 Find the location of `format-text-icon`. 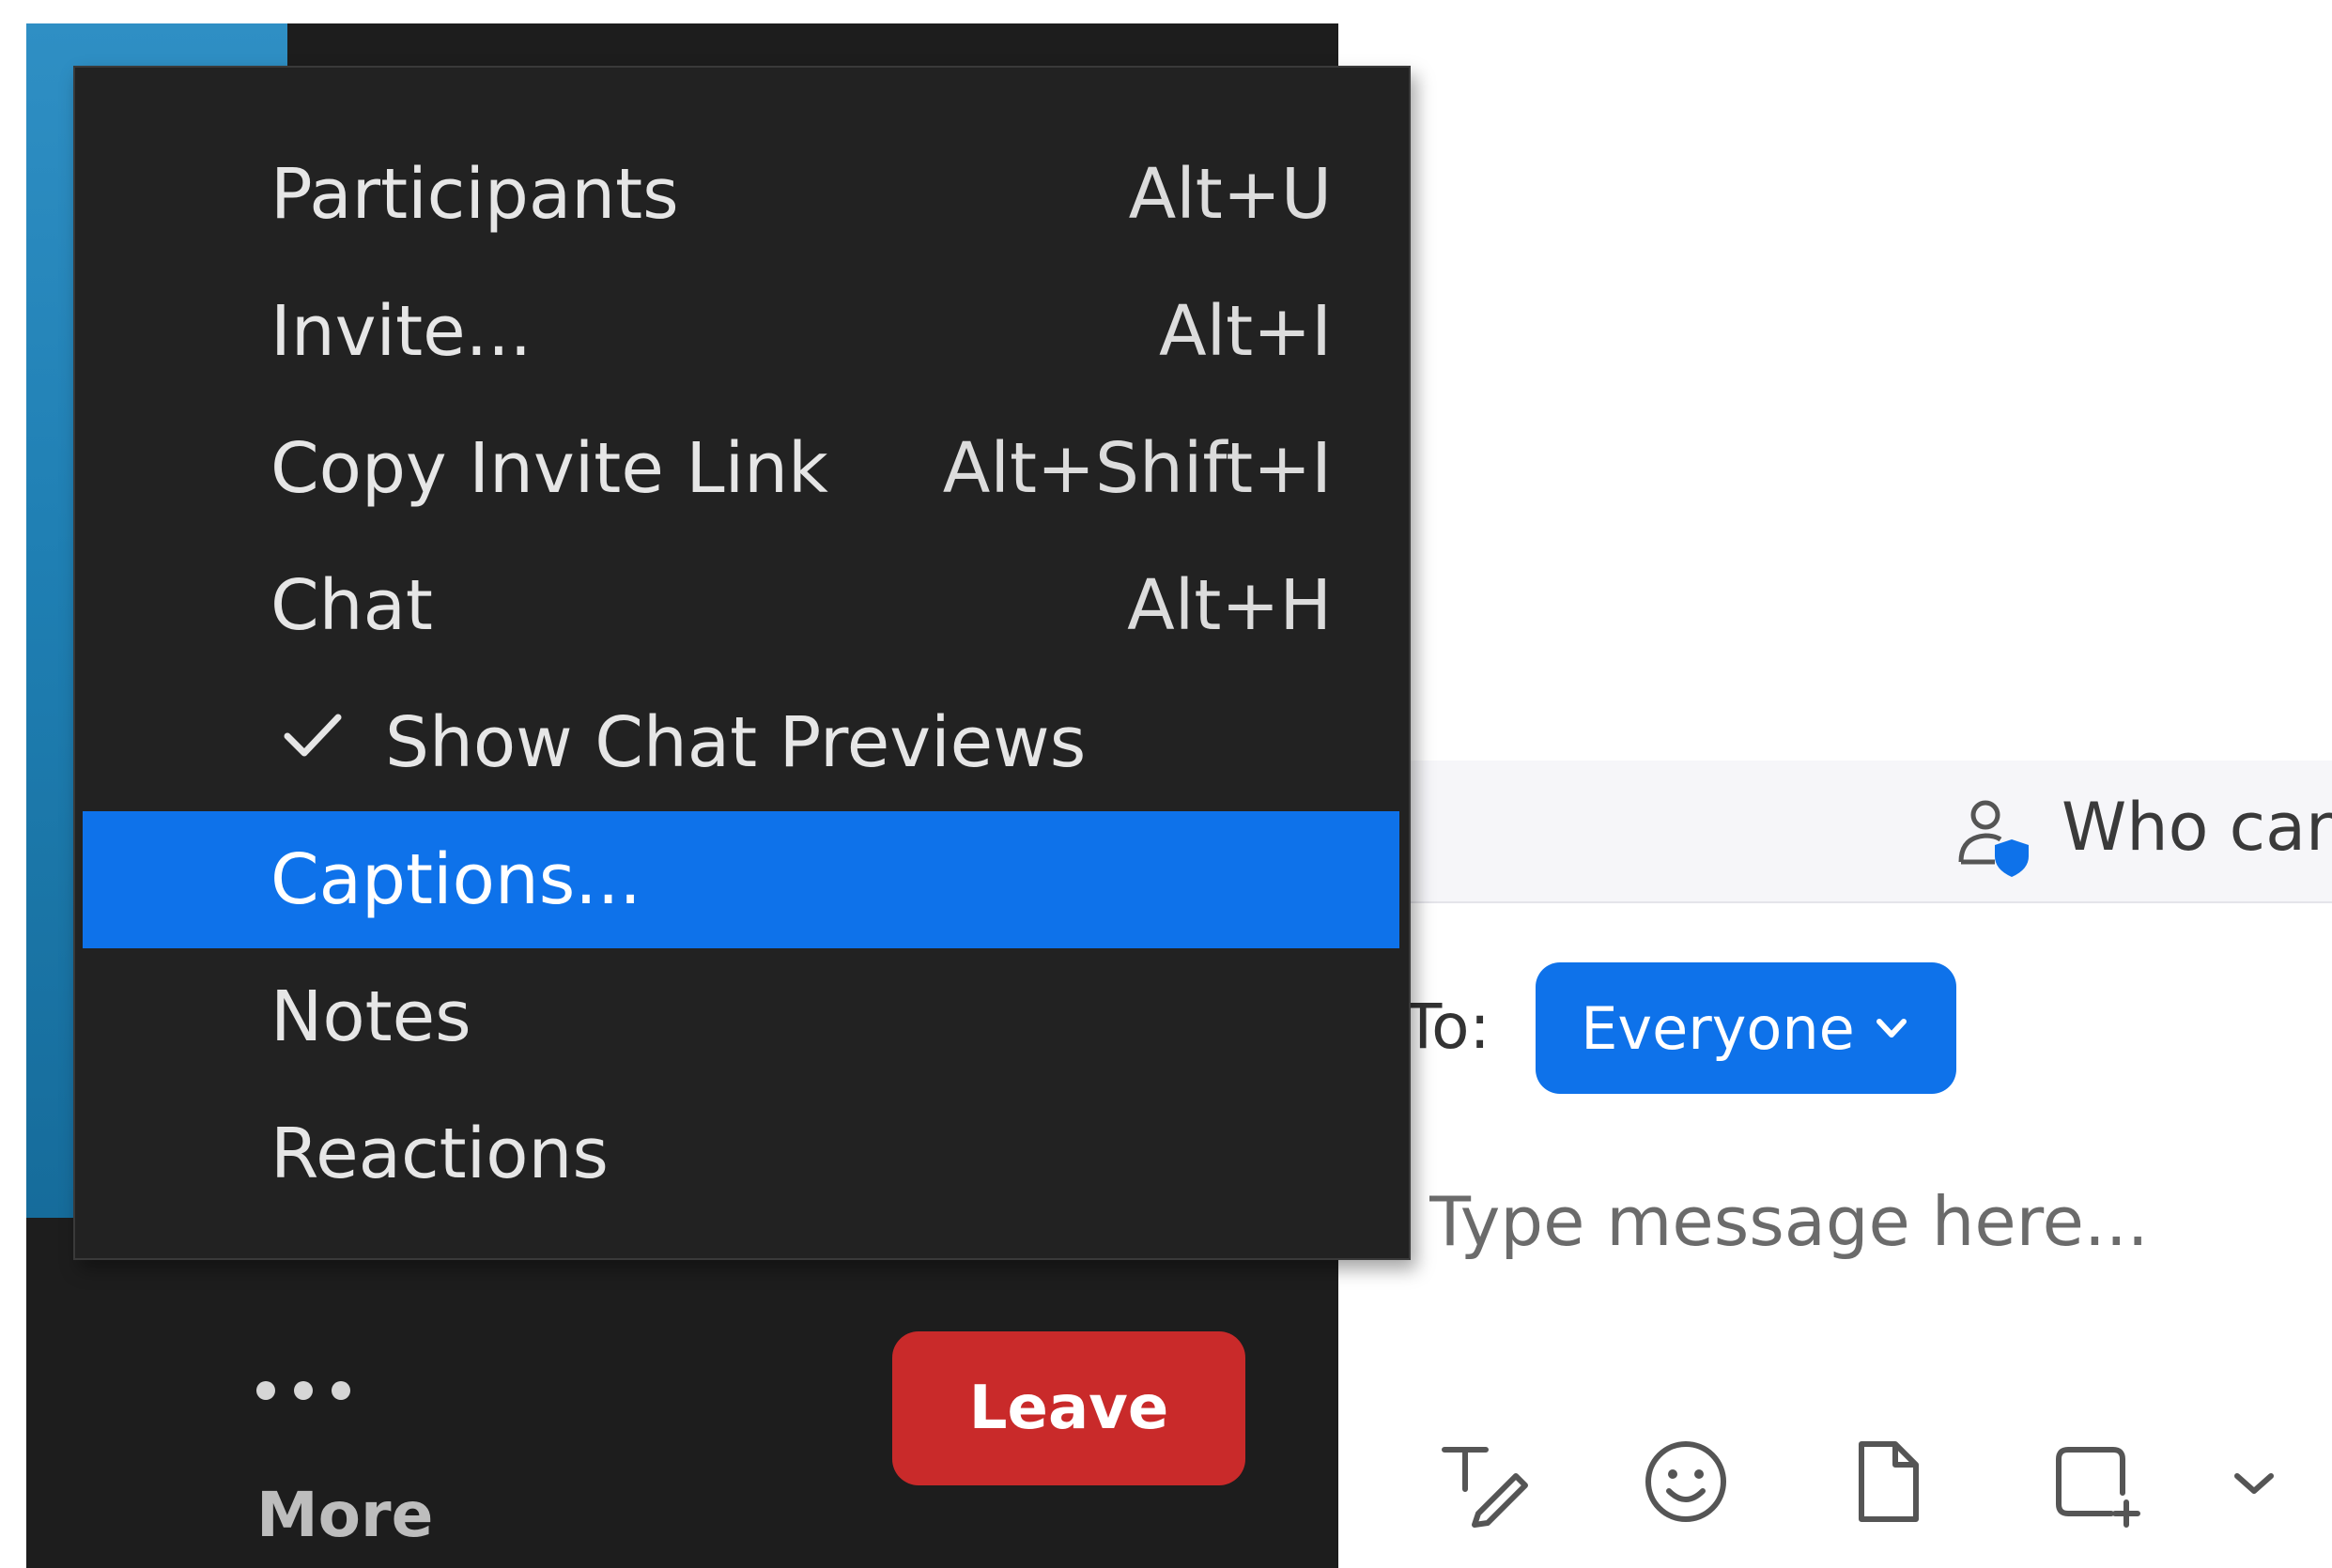

format-text-icon is located at coordinates (1485, 1487).